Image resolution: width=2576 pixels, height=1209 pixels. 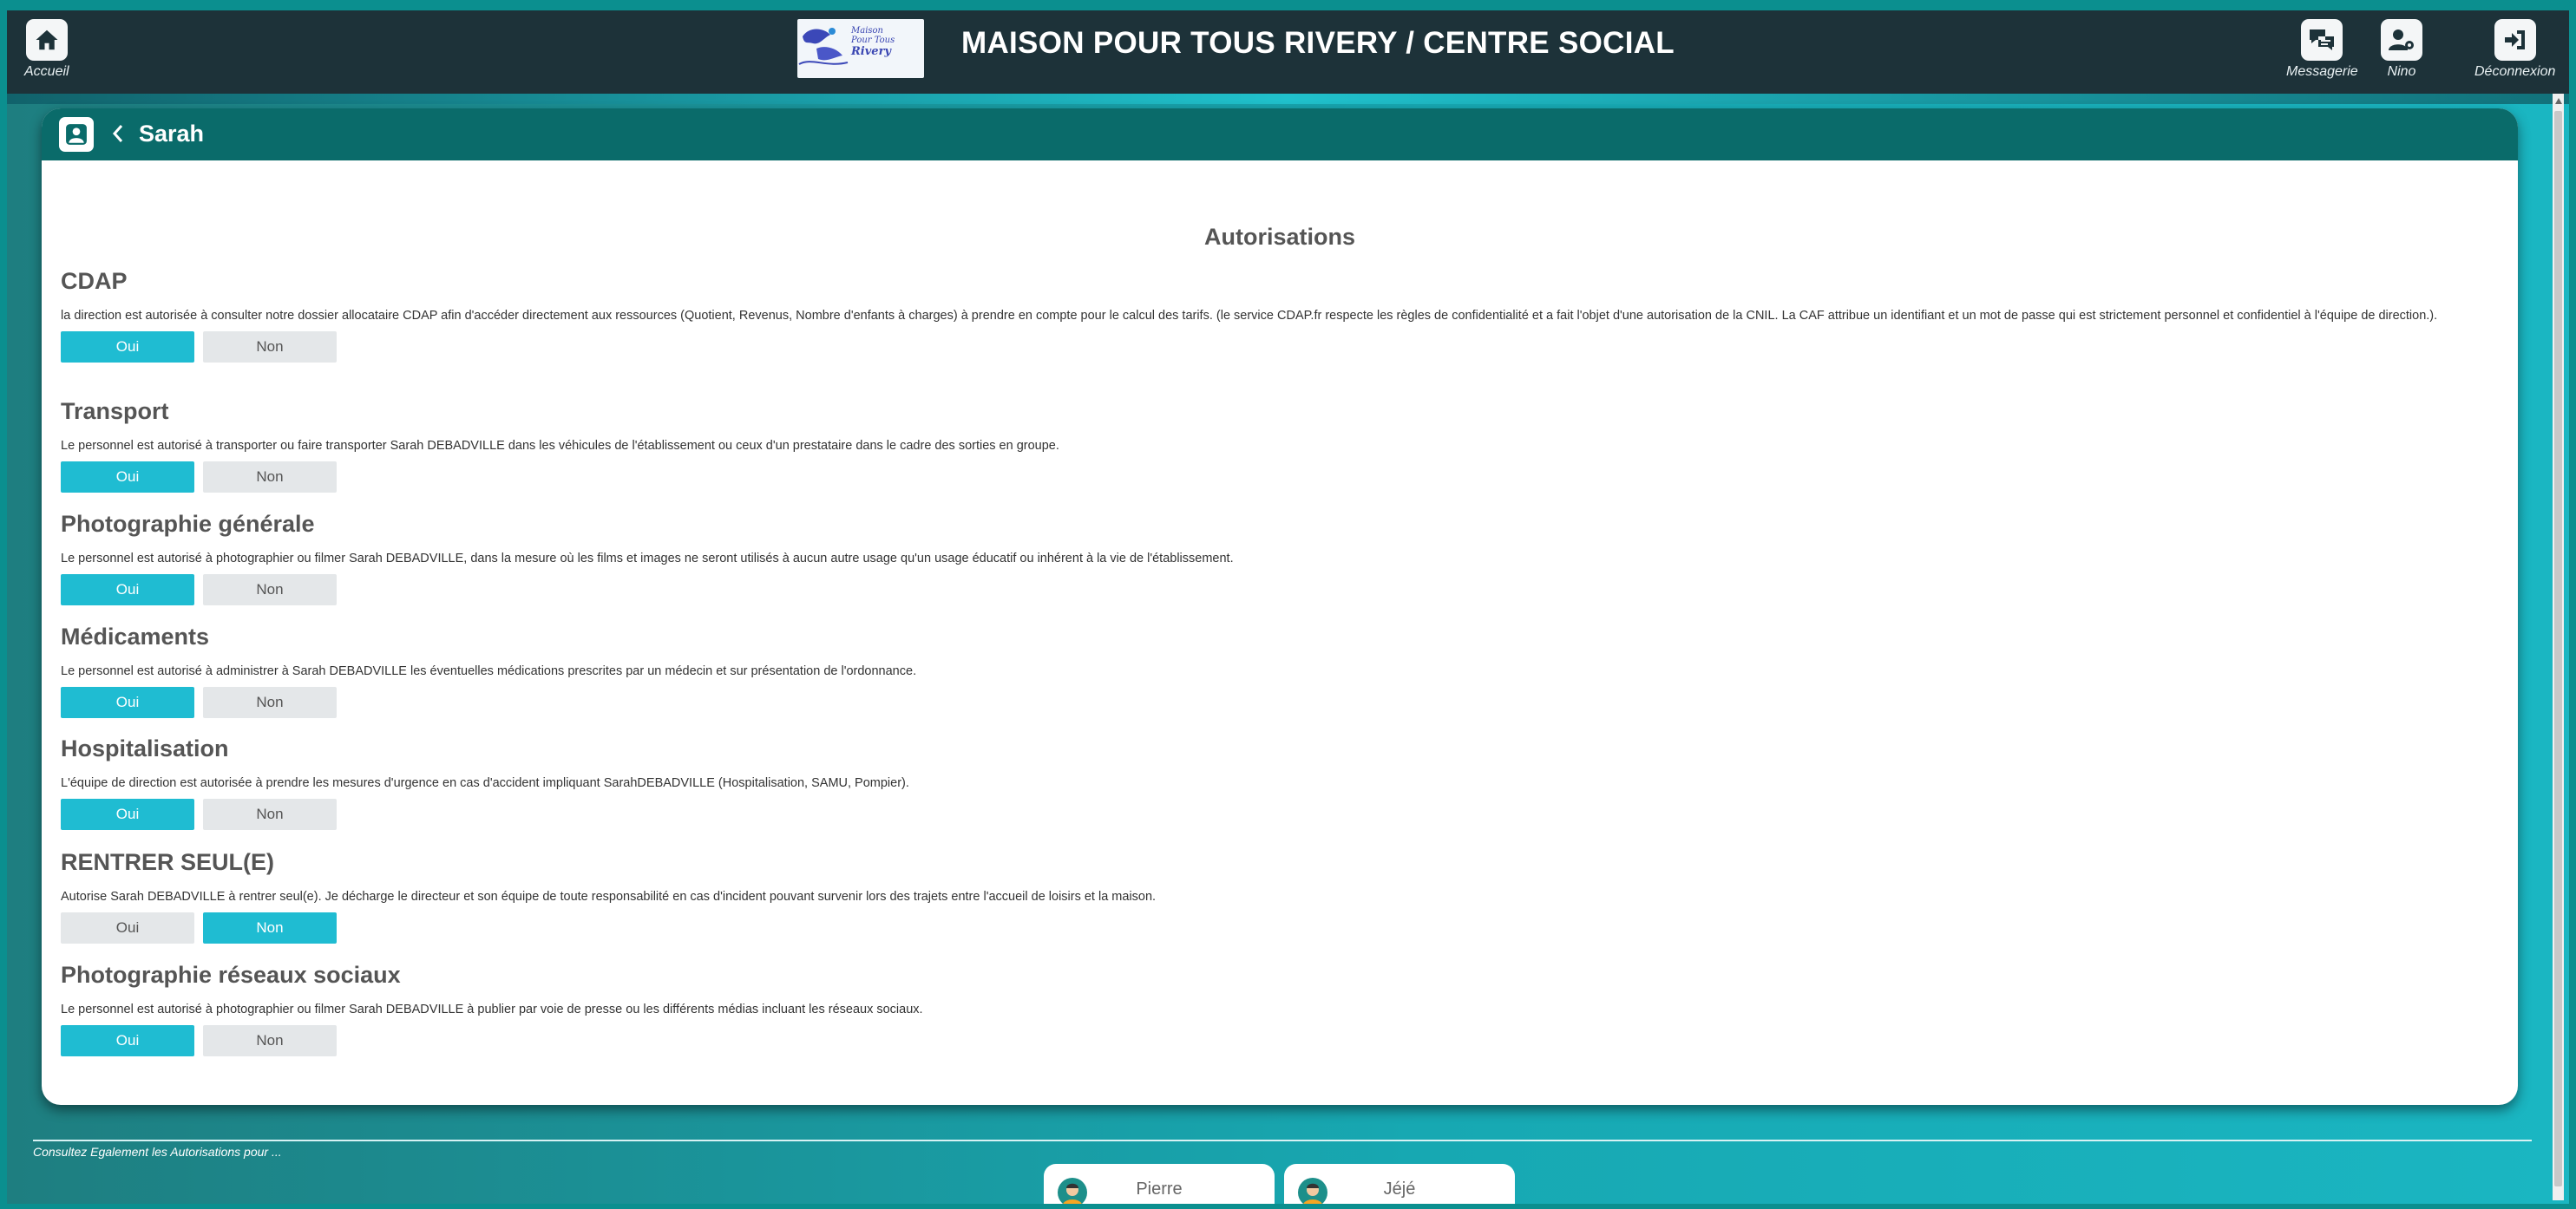 What do you see at coordinates (1288, 1206) in the screenshot?
I see `window-frame-bottom` at bounding box center [1288, 1206].